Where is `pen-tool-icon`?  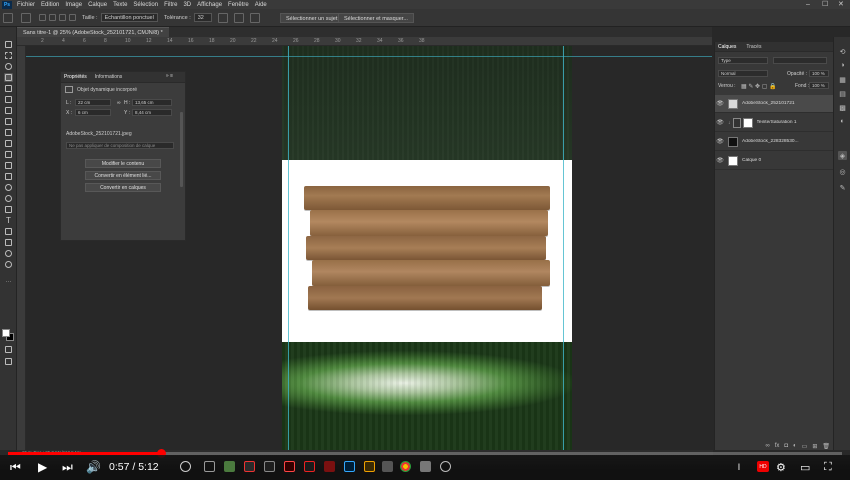
pen-tool-icon is located at coordinates (8, 209).